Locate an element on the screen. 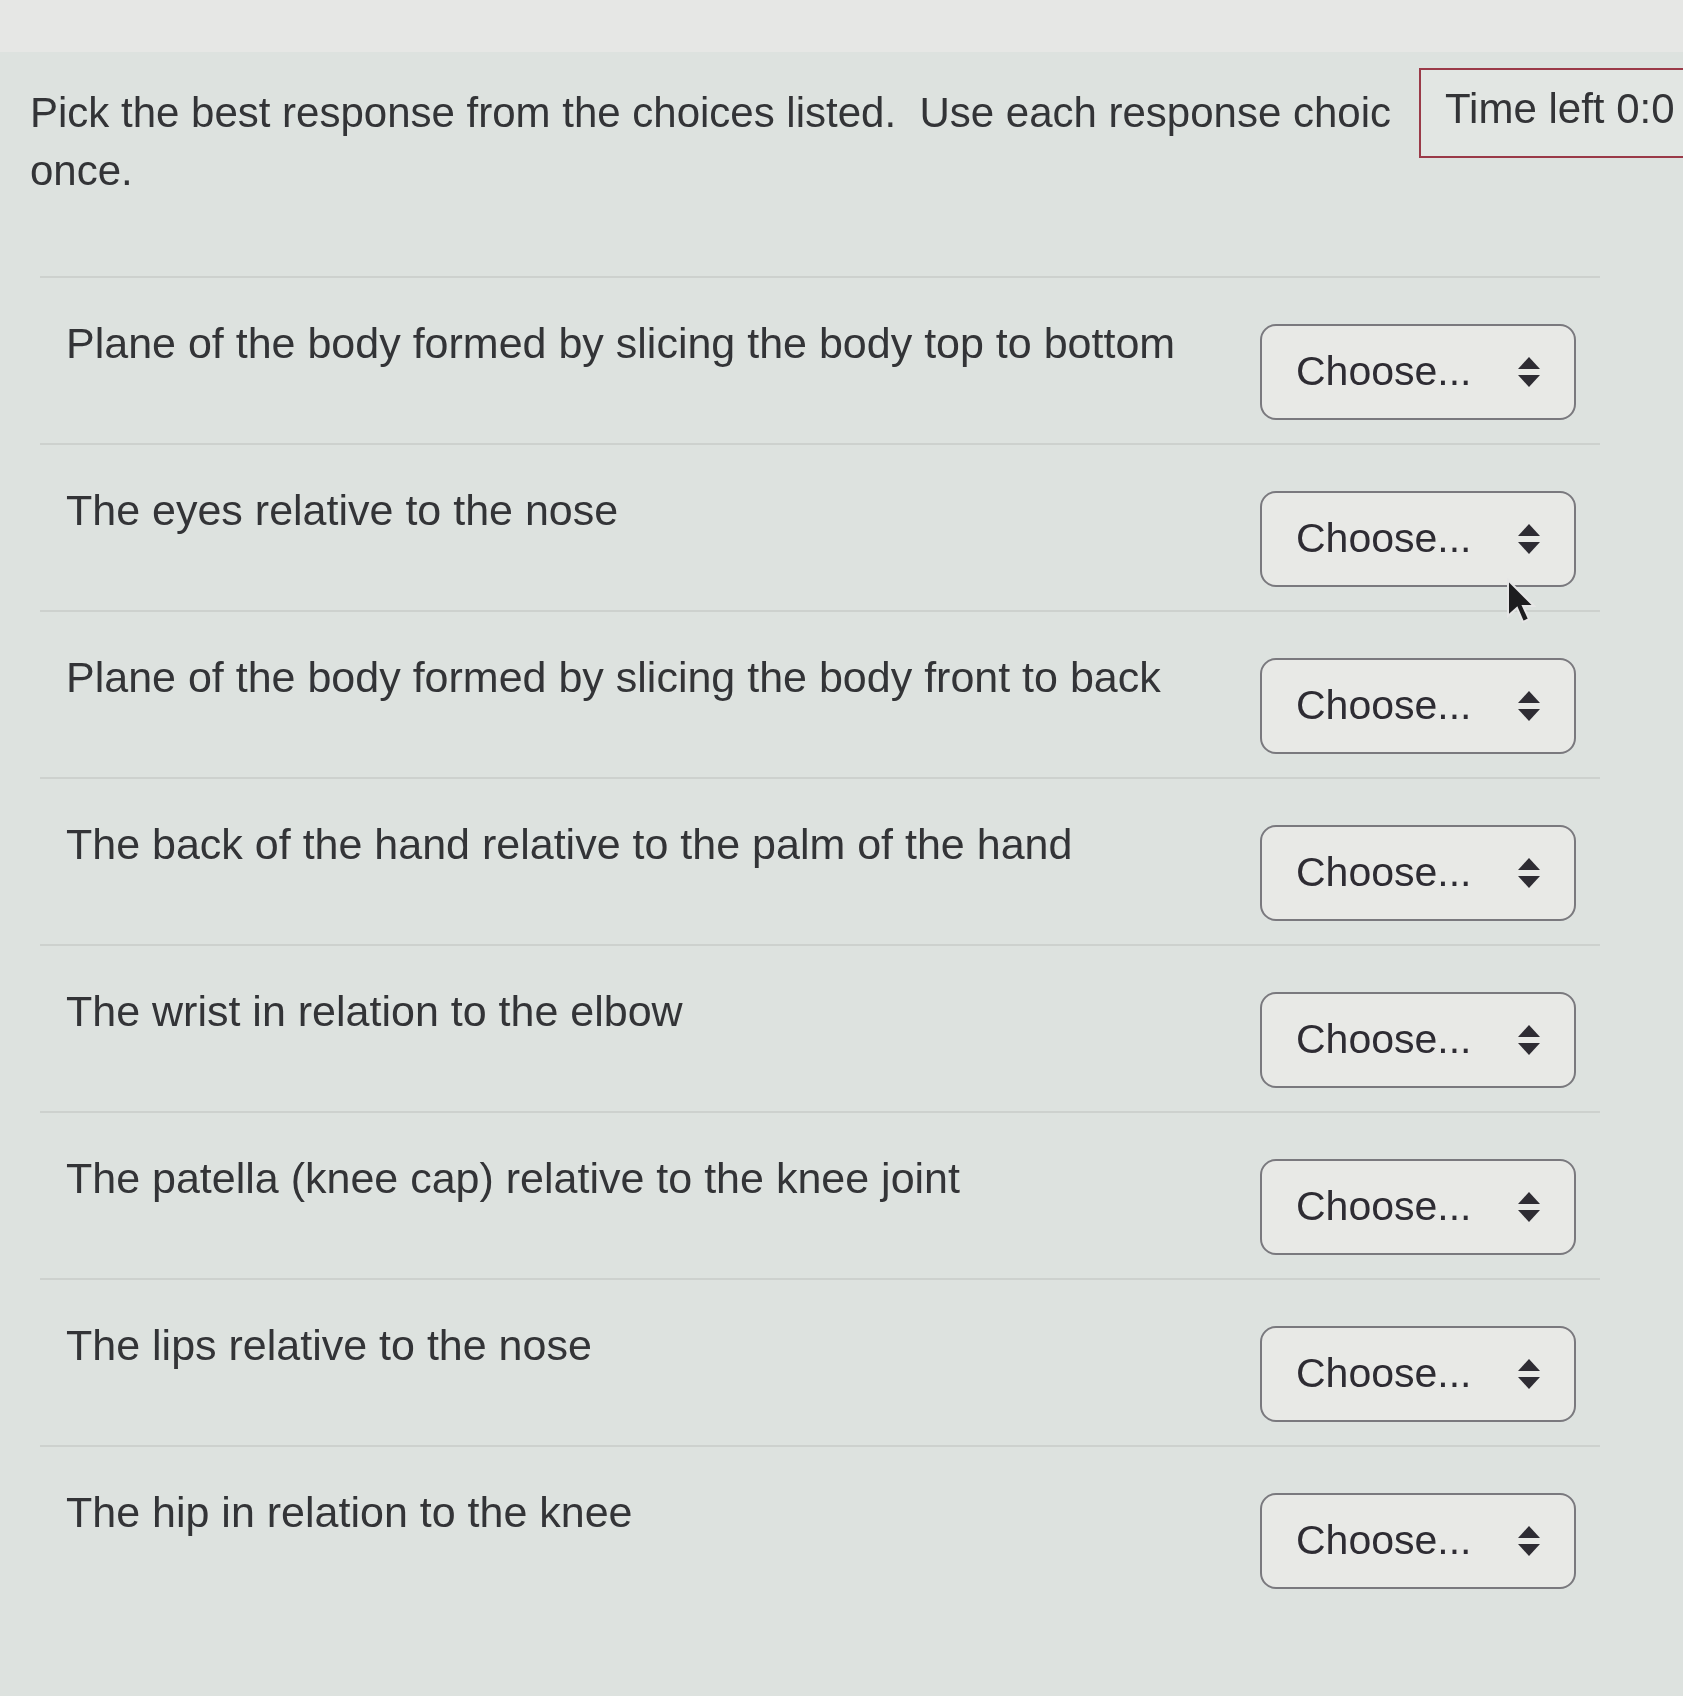 The image size is (1683, 1696). question-prompt: The patella (knee cap) relative to the knee joint is located at coordinates (513, 1178).